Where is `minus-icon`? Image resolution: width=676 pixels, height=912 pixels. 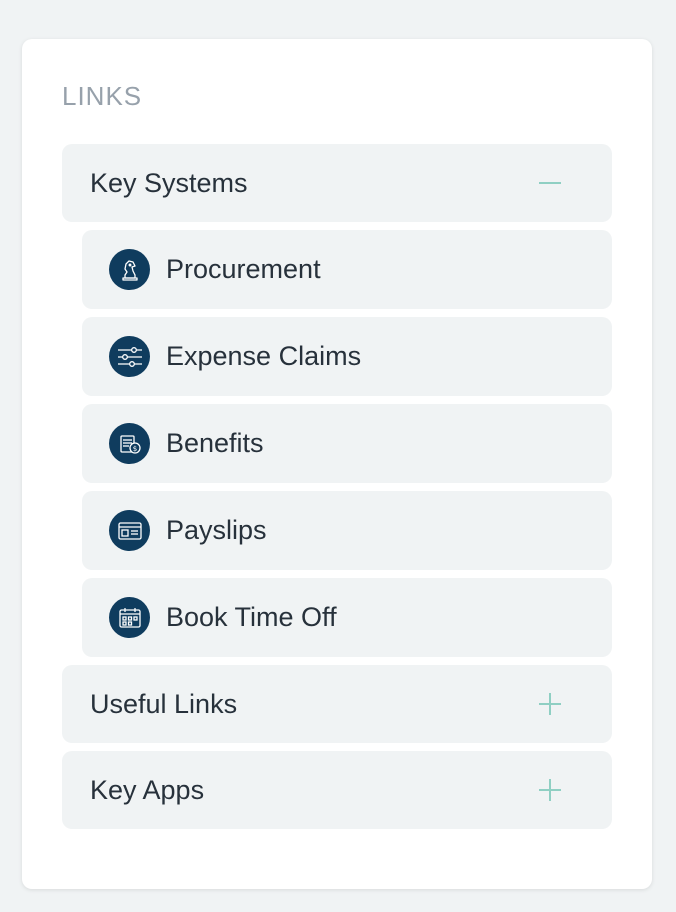
minus-icon is located at coordinates (550, 183).